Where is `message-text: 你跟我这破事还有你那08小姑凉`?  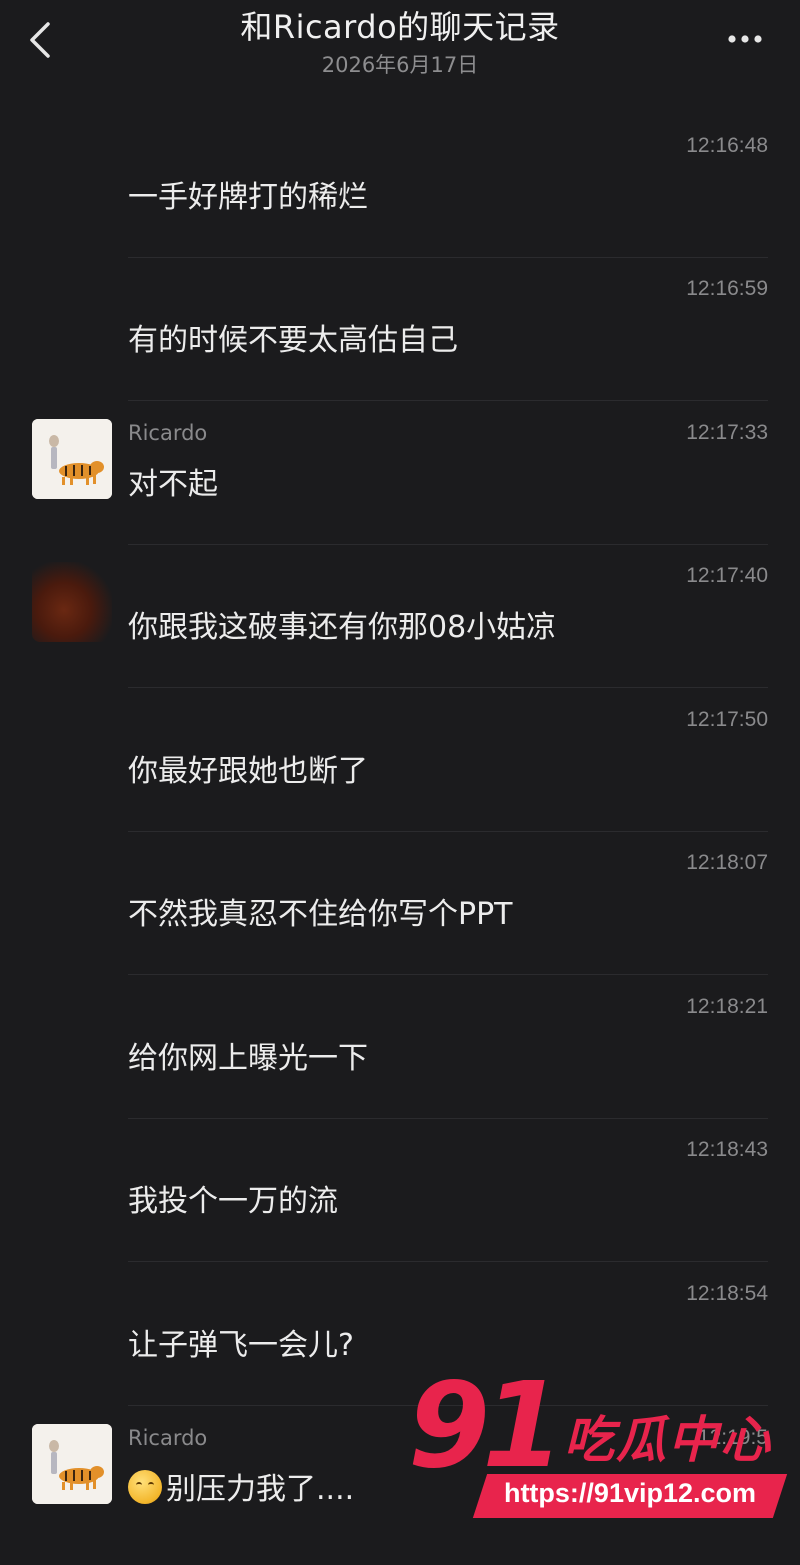
message-text: 你跟我这破事还有你那08小姑凉 is located at coordinates (342, 627).